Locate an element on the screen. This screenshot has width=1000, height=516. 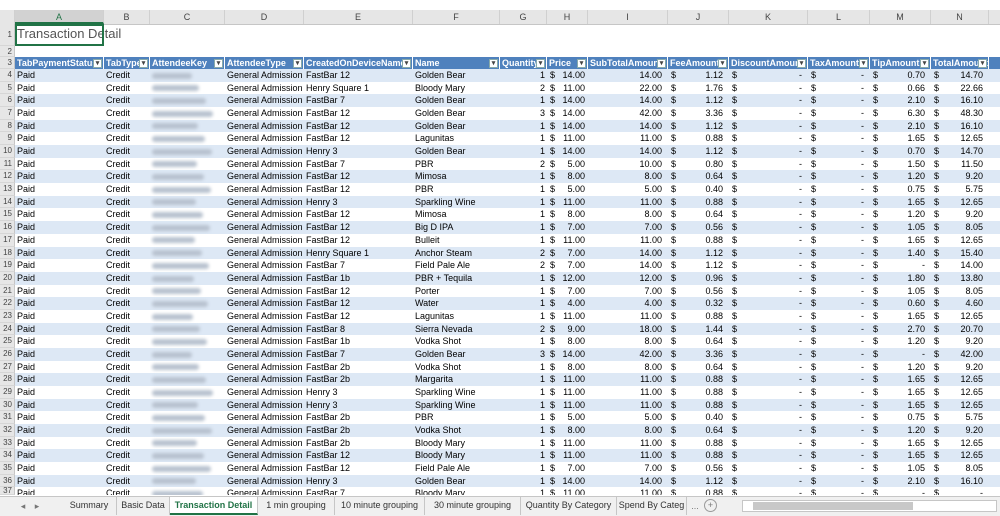
selected-cell-a1 is located at coordinates (59, 35).